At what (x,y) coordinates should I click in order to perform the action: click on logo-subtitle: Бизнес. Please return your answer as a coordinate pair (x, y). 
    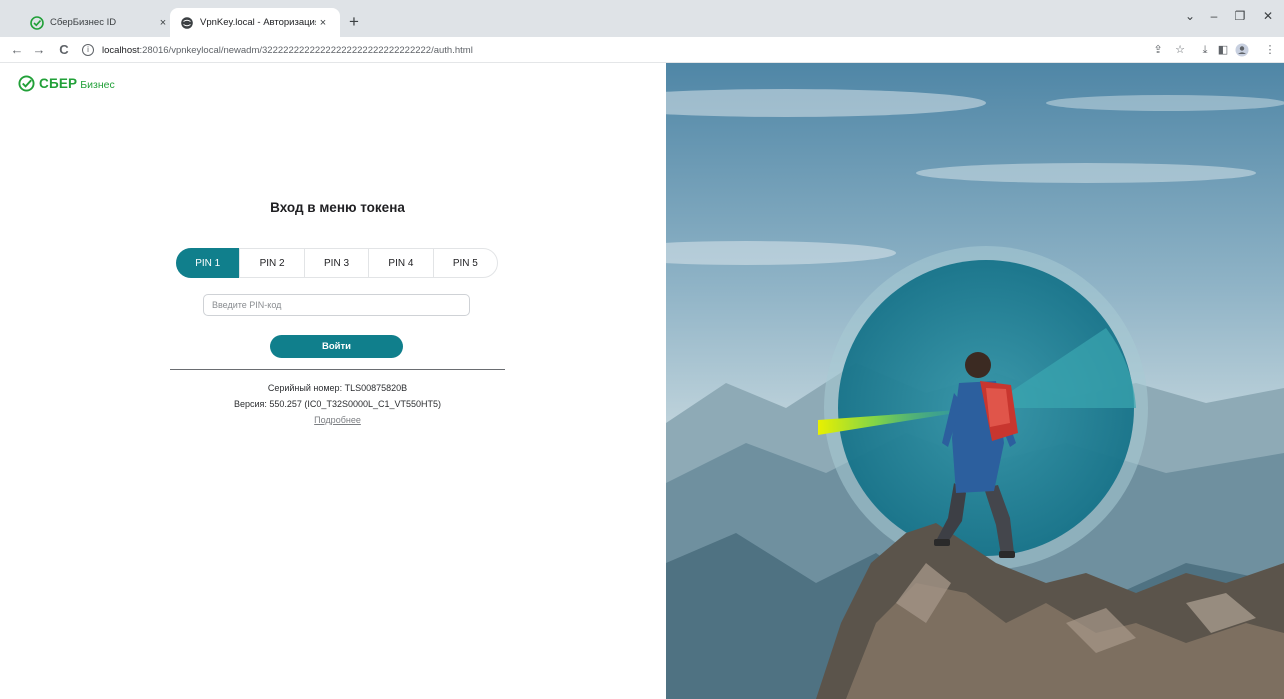
    Looking at the image, I should click on (97, 84).